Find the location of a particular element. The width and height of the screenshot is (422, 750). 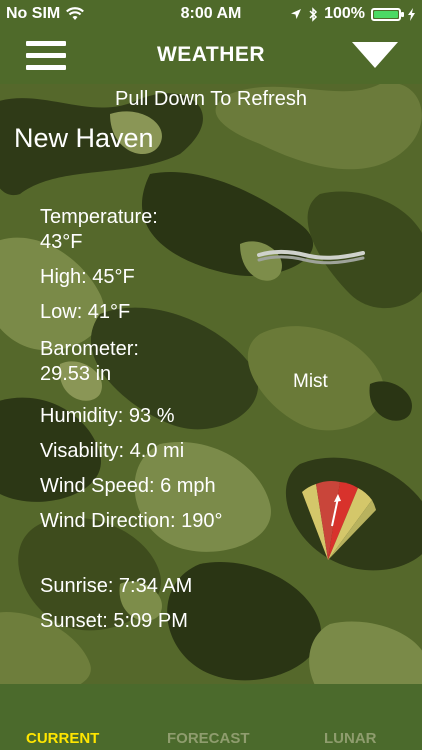

wind-direction: Wind Direction: 190° is located at coordinates (131, 521).